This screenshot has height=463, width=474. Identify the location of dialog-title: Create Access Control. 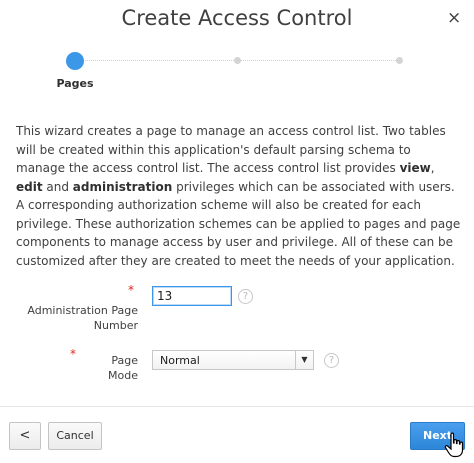
(237, 18).